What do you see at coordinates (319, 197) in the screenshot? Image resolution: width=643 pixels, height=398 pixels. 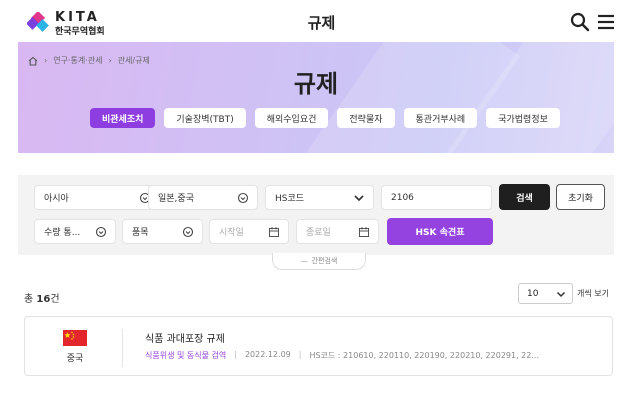 I see `code-type-select: HS코드` at bounding box center [319, 197].